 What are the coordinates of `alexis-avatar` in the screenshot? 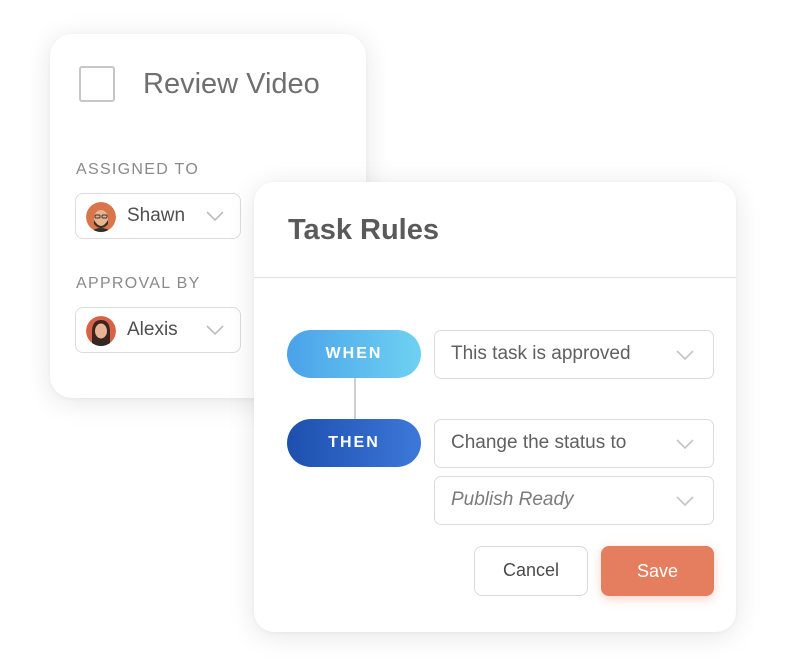 It's located at (101, 331).